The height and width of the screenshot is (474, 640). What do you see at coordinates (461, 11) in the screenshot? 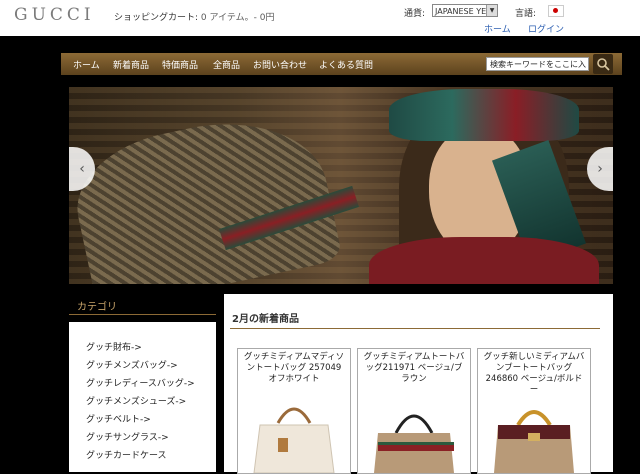
I see `currency-value: JAPANESE YE` at bounding box center [461, 11].